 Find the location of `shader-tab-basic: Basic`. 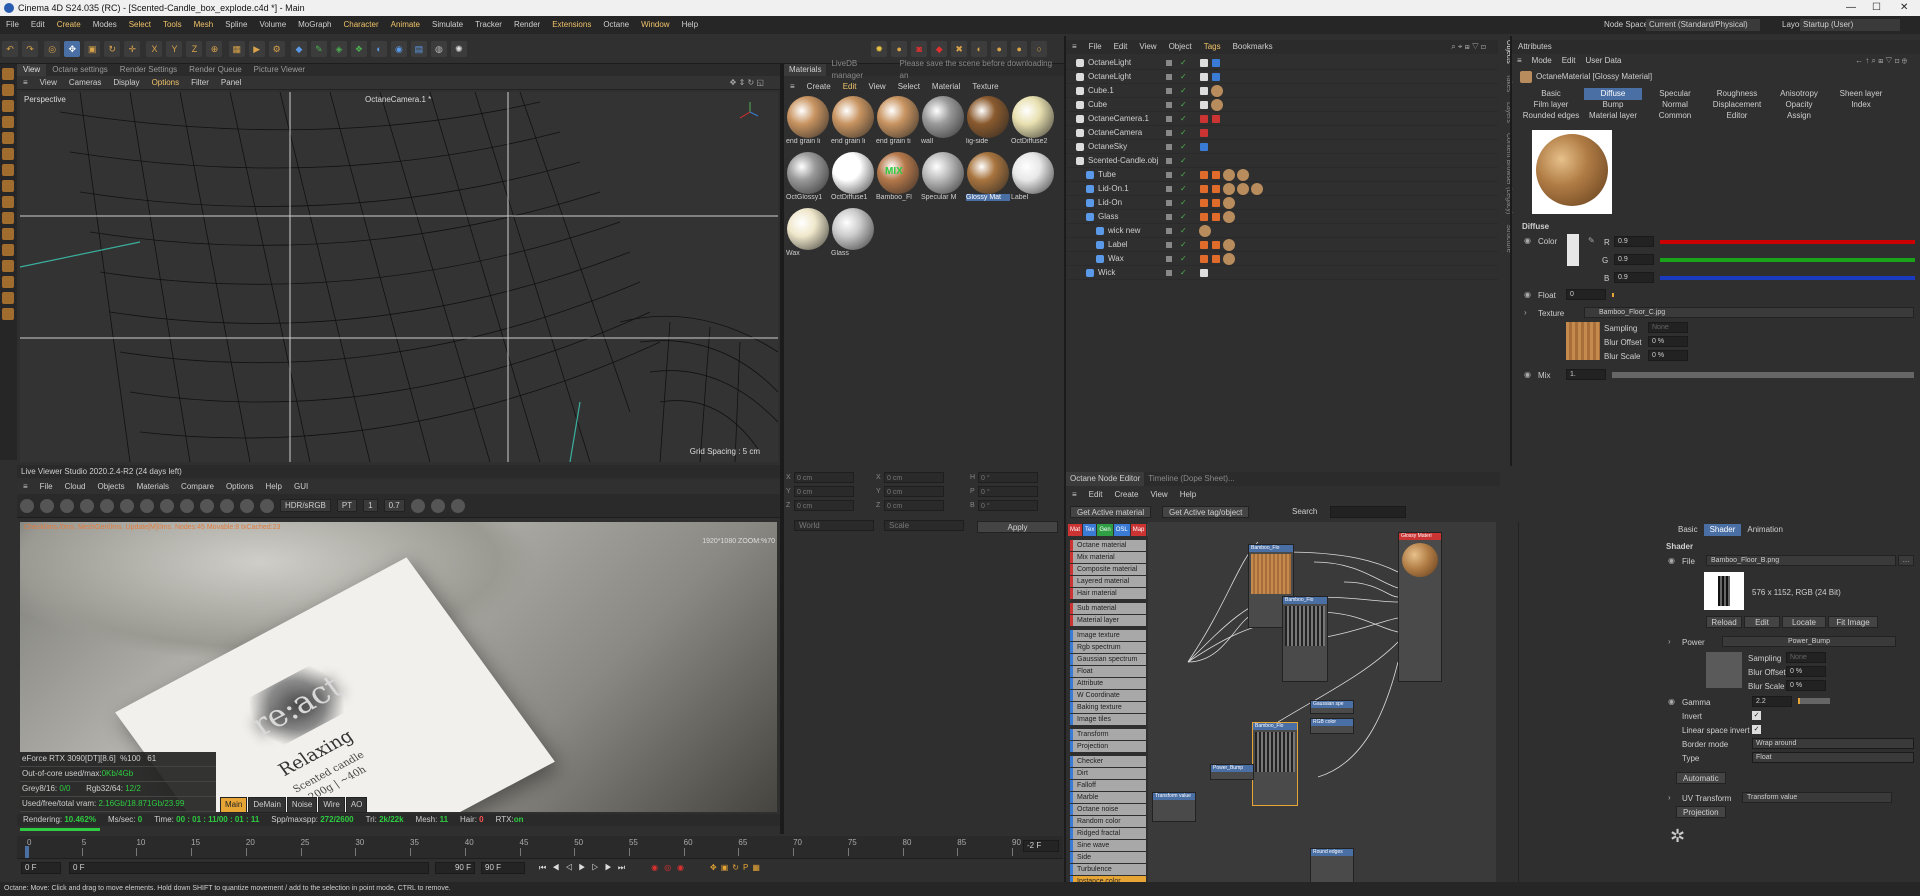

shader-tab-basic: Basic is located at coordinates (1688, 530).